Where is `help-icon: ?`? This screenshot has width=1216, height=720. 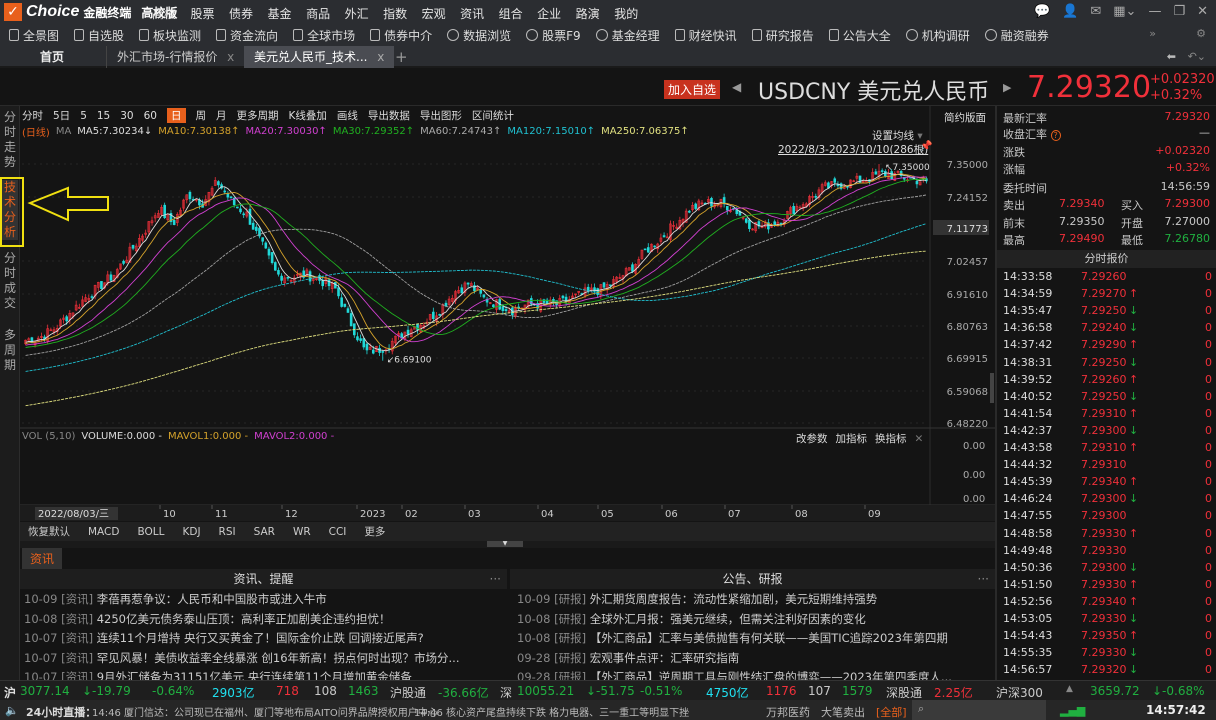
help-icon: ? is located at coordinates (1055, 135).